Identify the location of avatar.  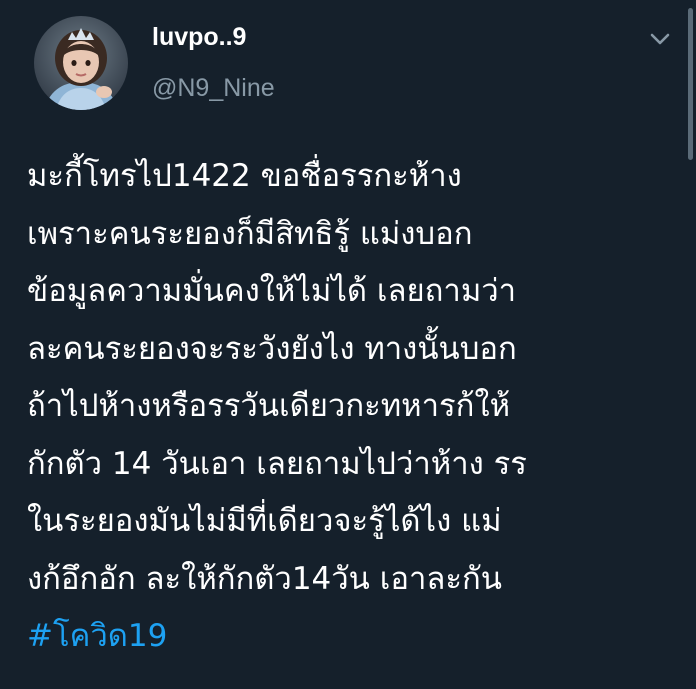
(81, 63).